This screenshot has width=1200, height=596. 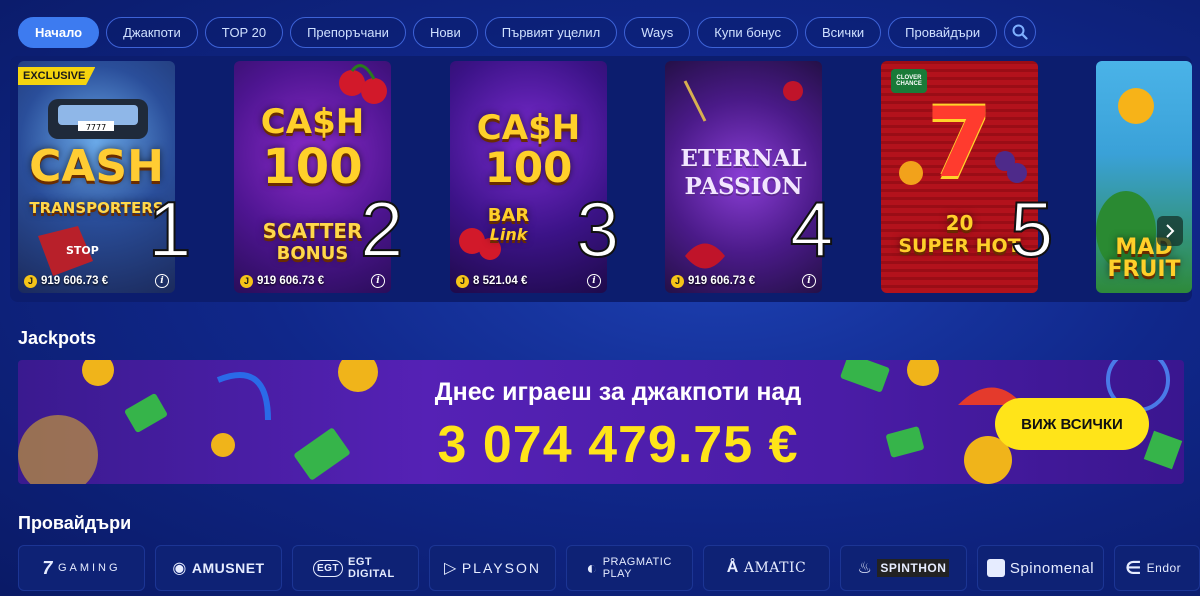 I want to click on tab-top20: TOP 20, so click(x=244, y=32).